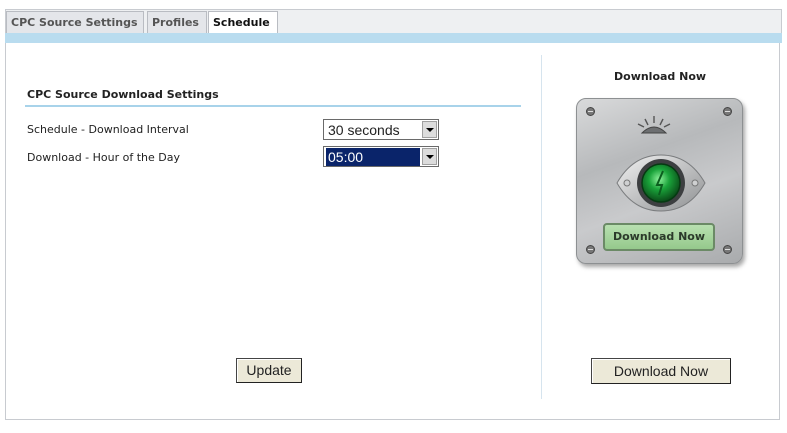 This screenshot has width=787, height=433. What do you see at coordinates (75, 22) in the screenshot?
I see `tab-cpc-source-settings: CPC Source Settings` at bounding box center [75, 22].